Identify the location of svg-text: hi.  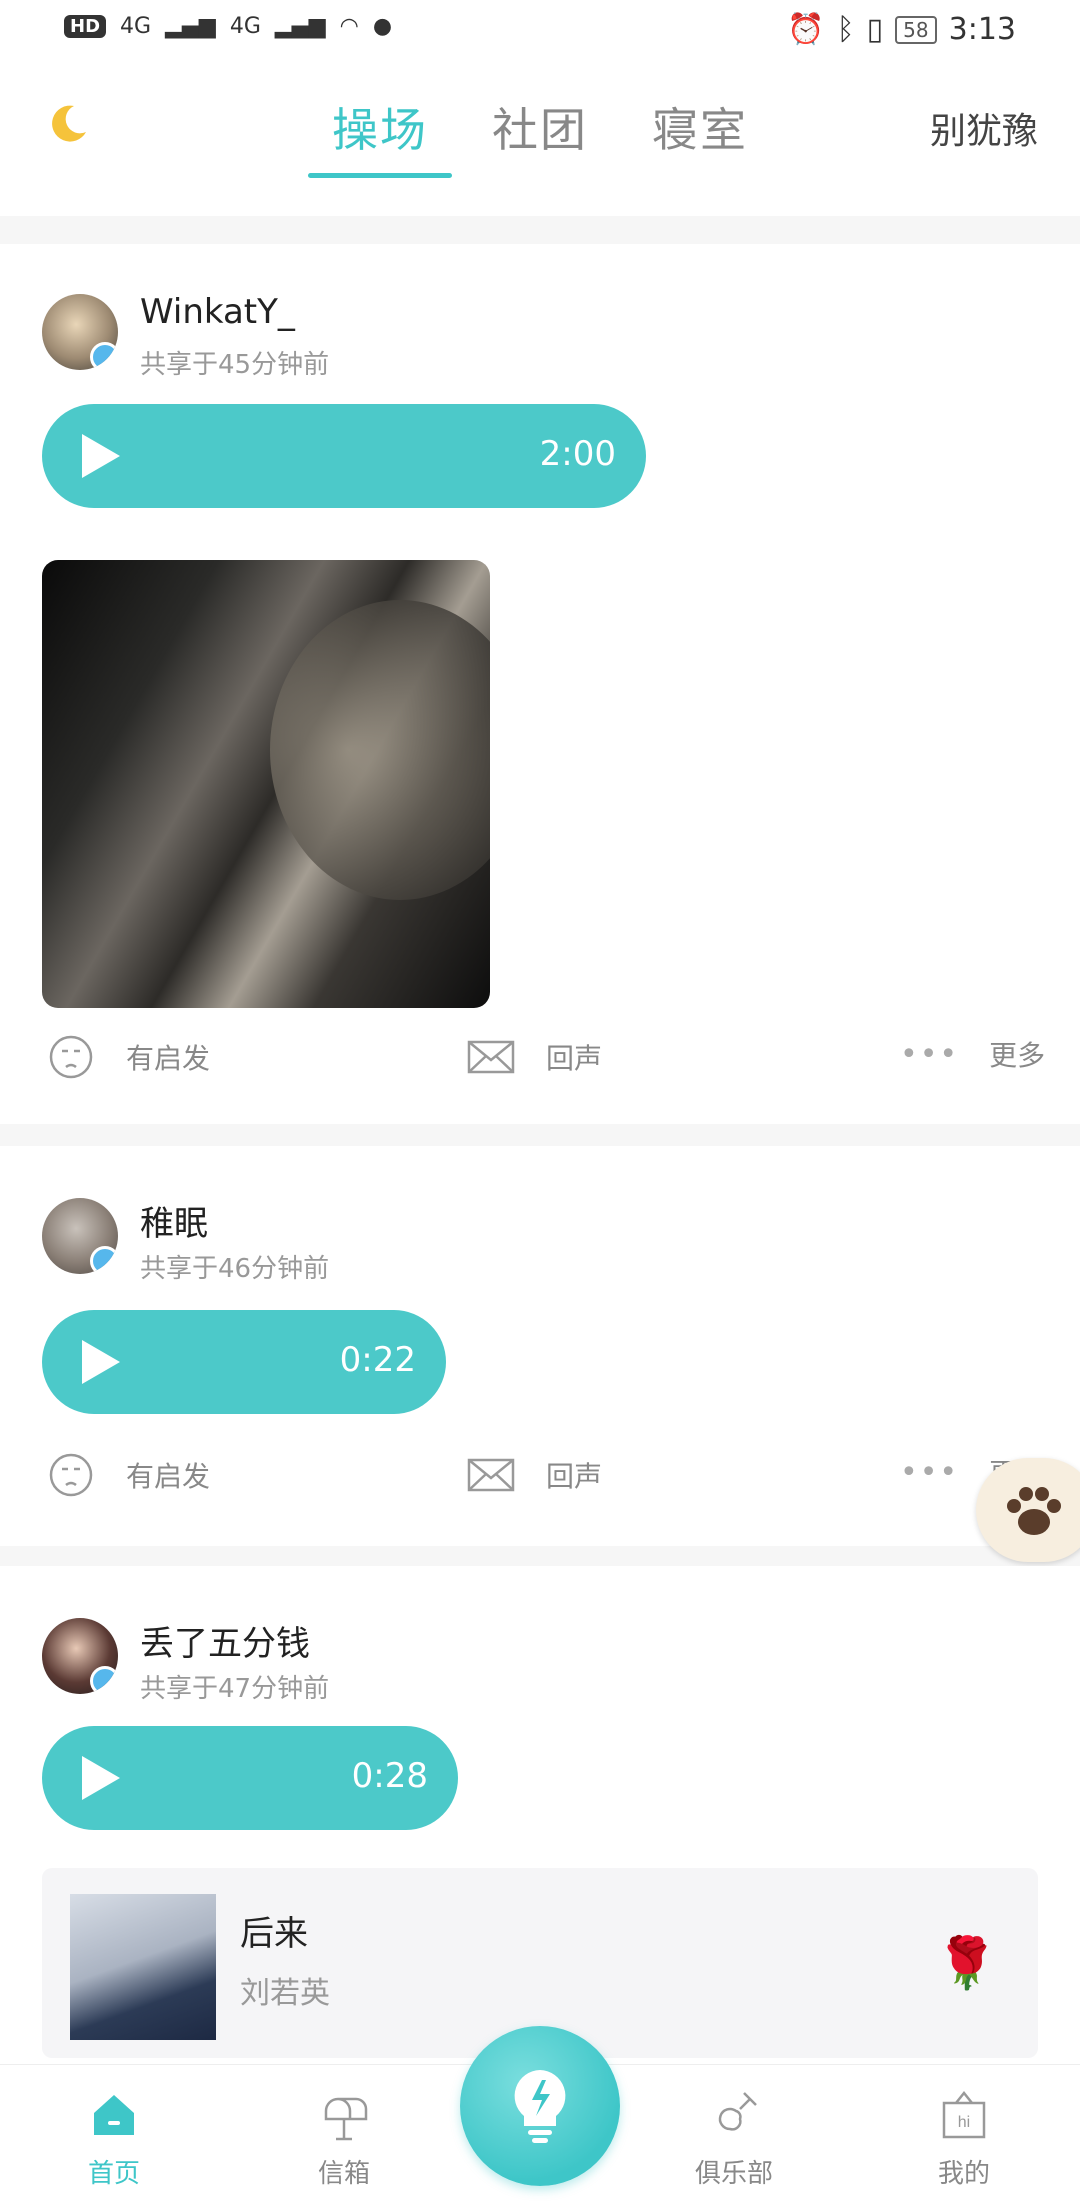
(964, 2122).